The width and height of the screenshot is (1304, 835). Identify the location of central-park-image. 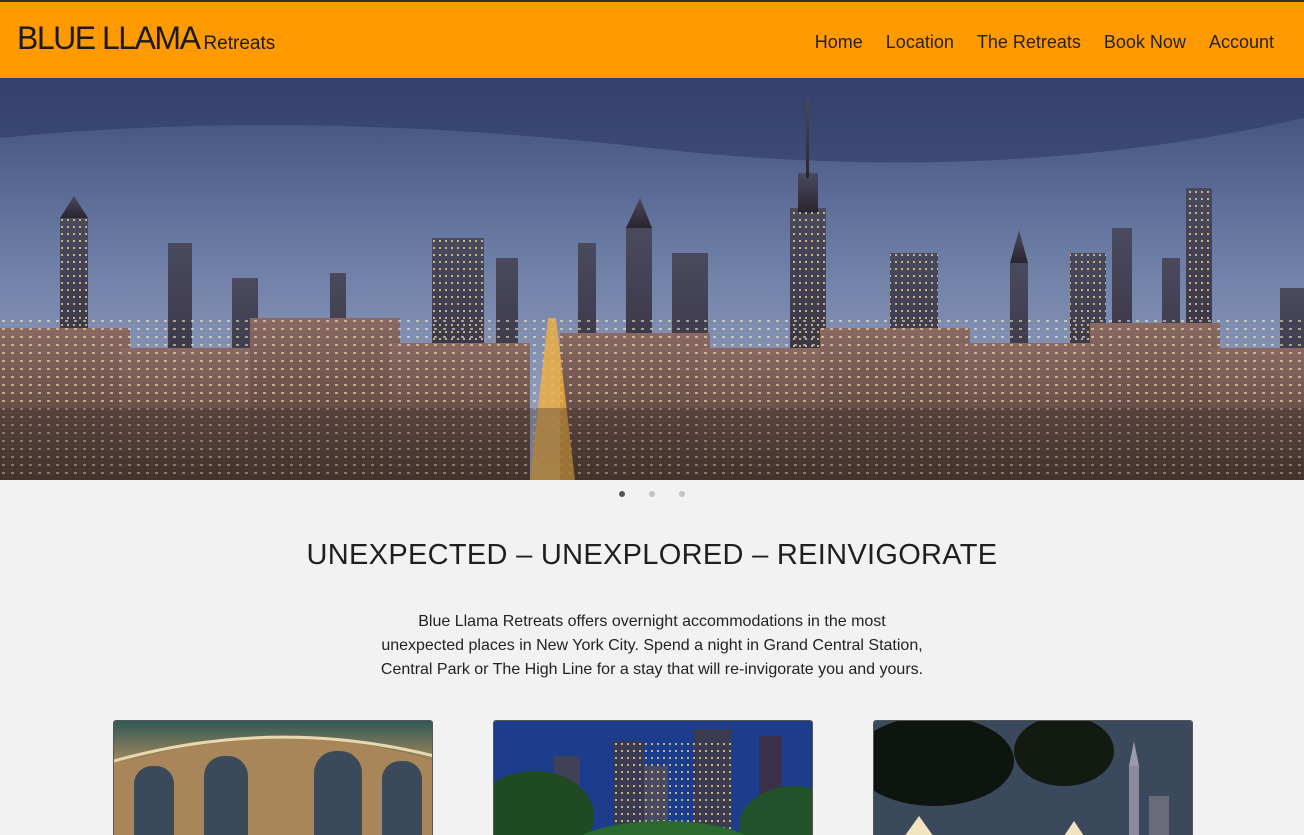
(653, 778).